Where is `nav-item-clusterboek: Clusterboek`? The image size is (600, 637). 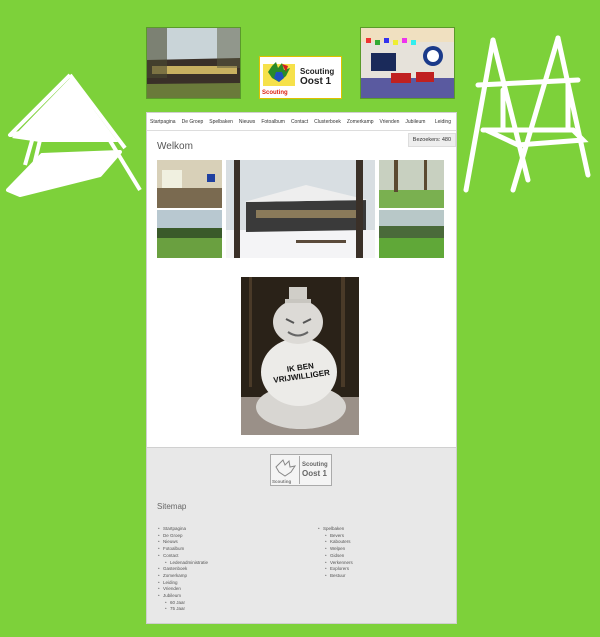 nav-item-clusterboek: Clusterboek is located at coordinates (327, 122).